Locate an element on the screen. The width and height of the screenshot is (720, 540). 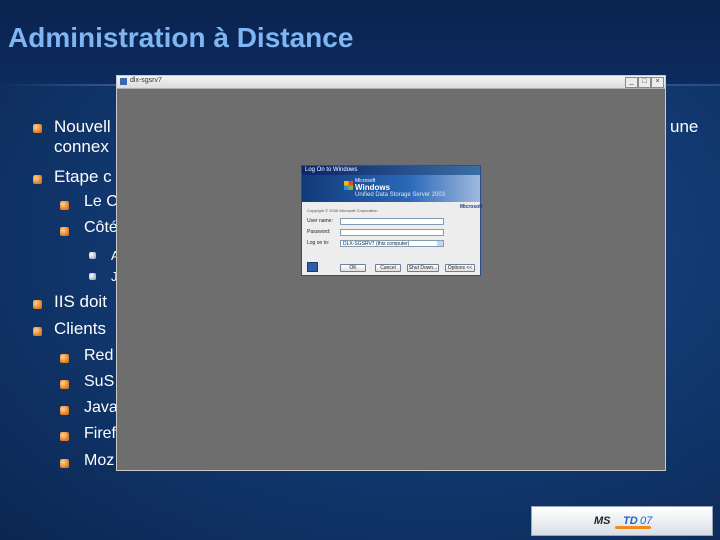
login-dialog-title: Log On to Windows is located at coordinates (391, 170).